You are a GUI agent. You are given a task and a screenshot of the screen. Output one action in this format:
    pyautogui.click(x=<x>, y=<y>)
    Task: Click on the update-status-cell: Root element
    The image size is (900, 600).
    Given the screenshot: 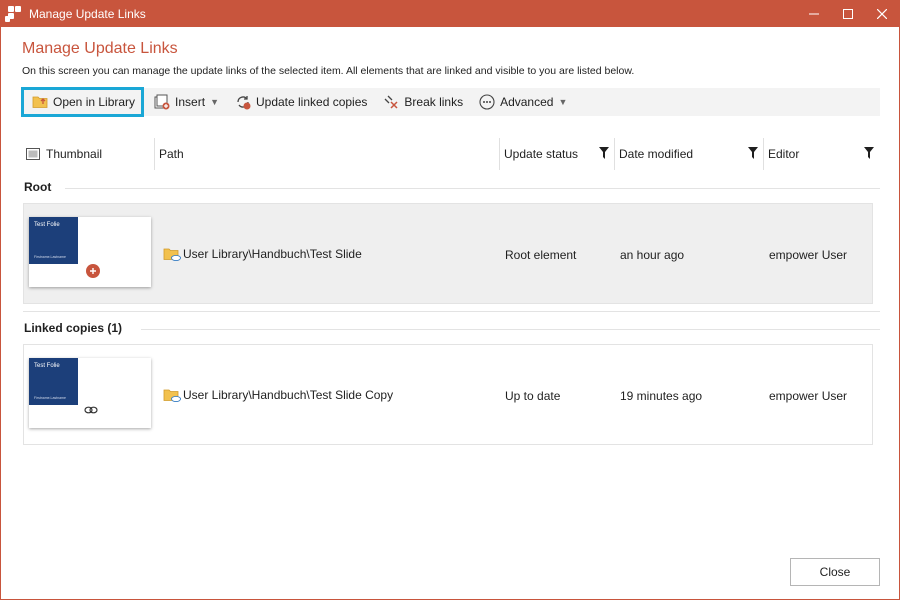 What is the action you would take?
    pyautogui.click(x=541, y=255)
    